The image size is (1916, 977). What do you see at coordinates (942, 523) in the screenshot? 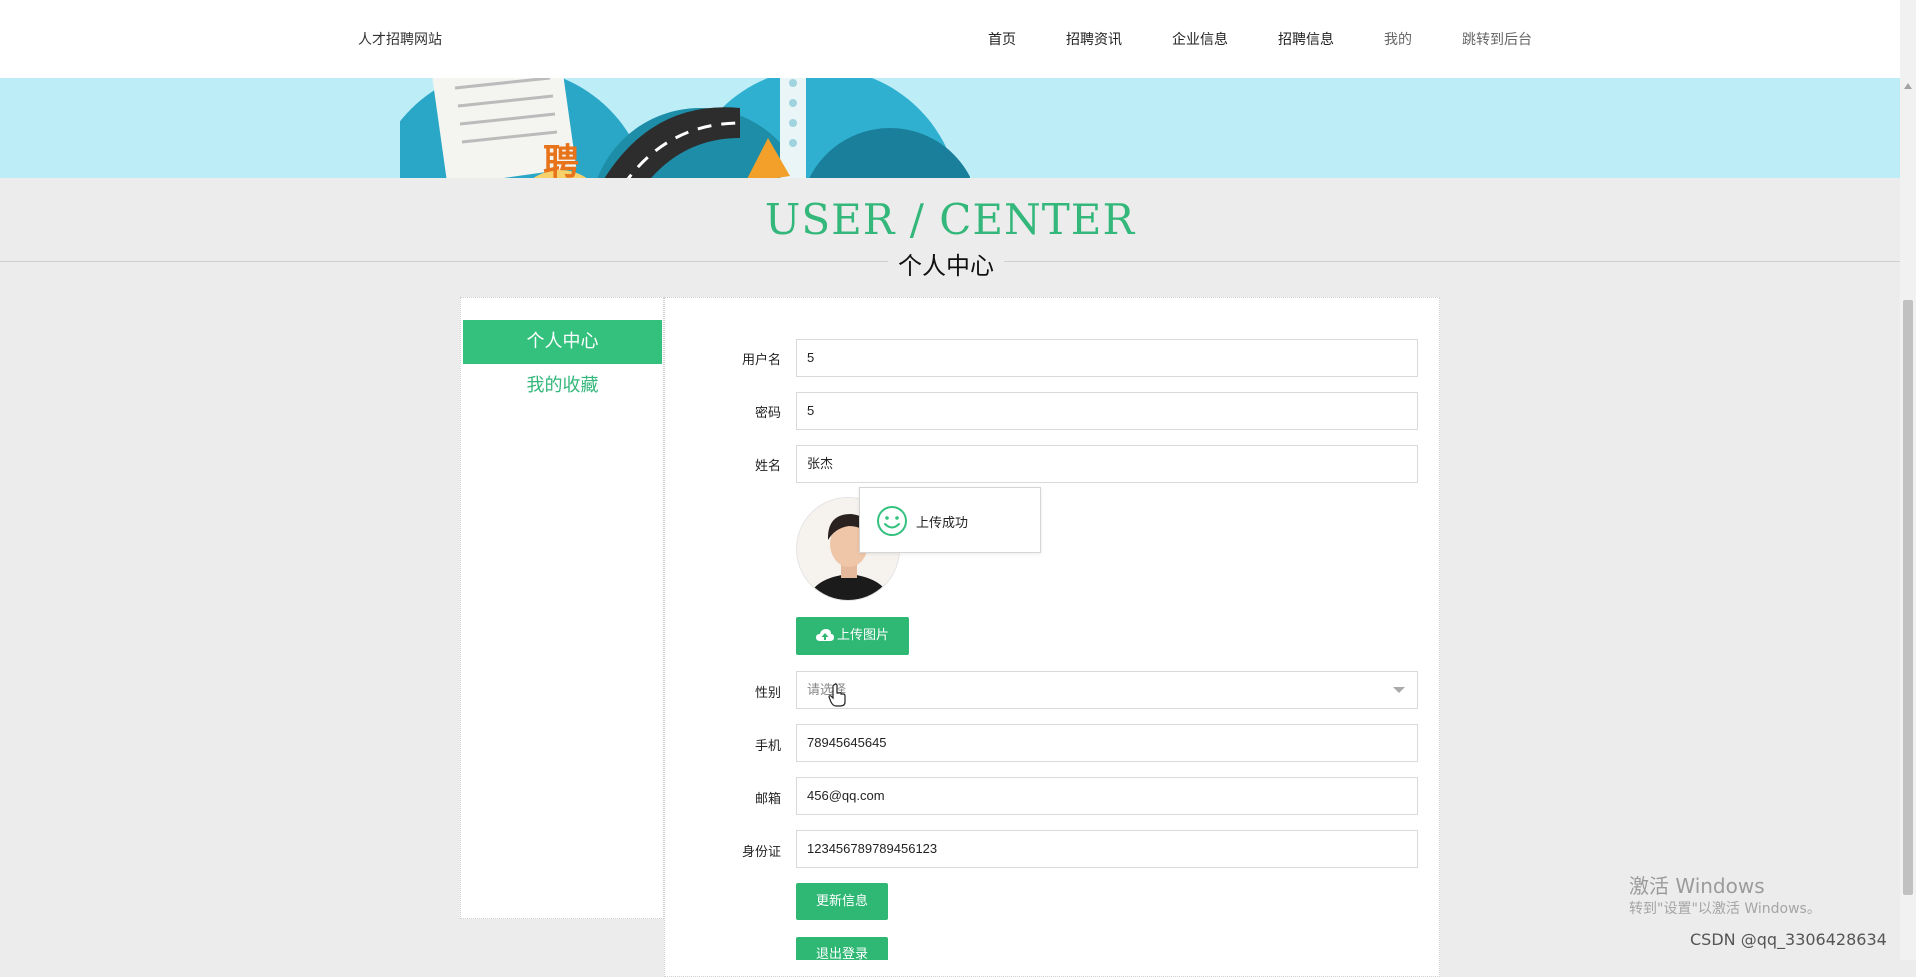
I see `toast-message: 上传成功` at bounding box center [942, 523].